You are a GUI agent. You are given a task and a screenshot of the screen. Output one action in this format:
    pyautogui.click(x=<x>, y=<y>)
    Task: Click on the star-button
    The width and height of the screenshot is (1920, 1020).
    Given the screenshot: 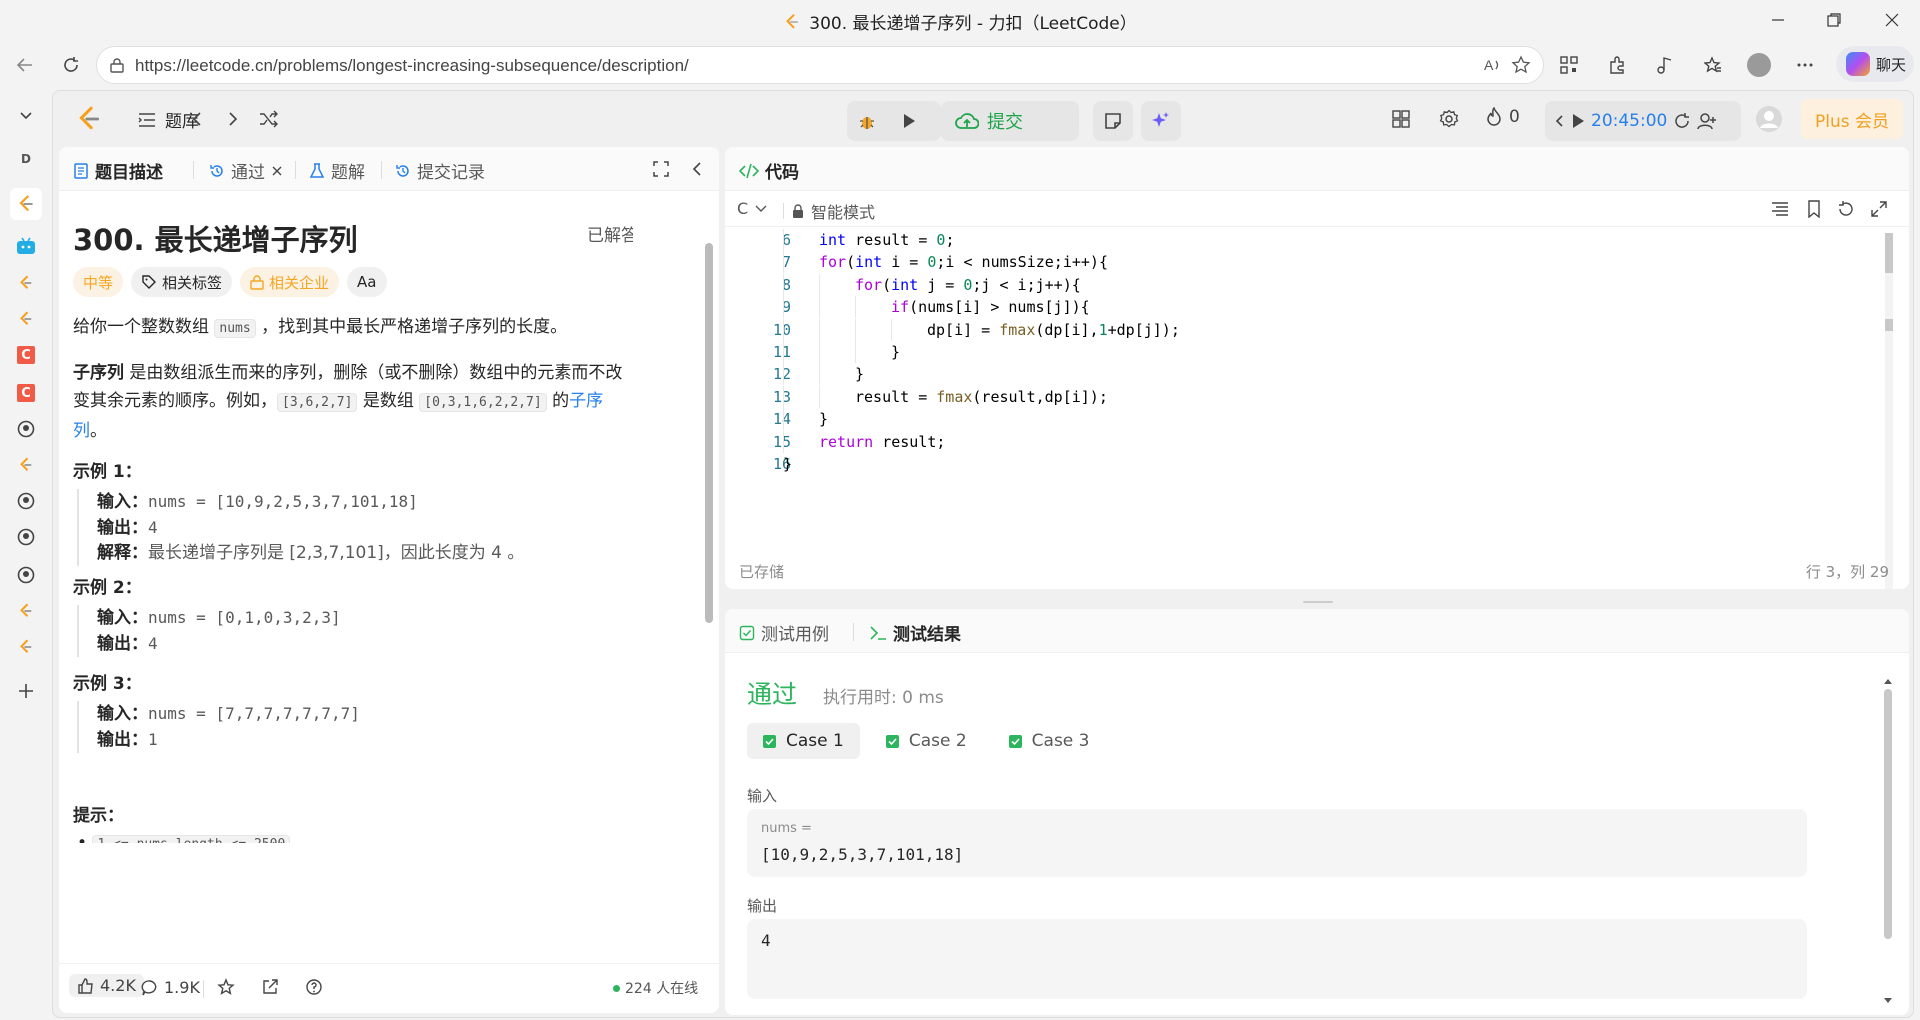 What is the action you would take?
    pyautogui.click(x=226, y=987)
    